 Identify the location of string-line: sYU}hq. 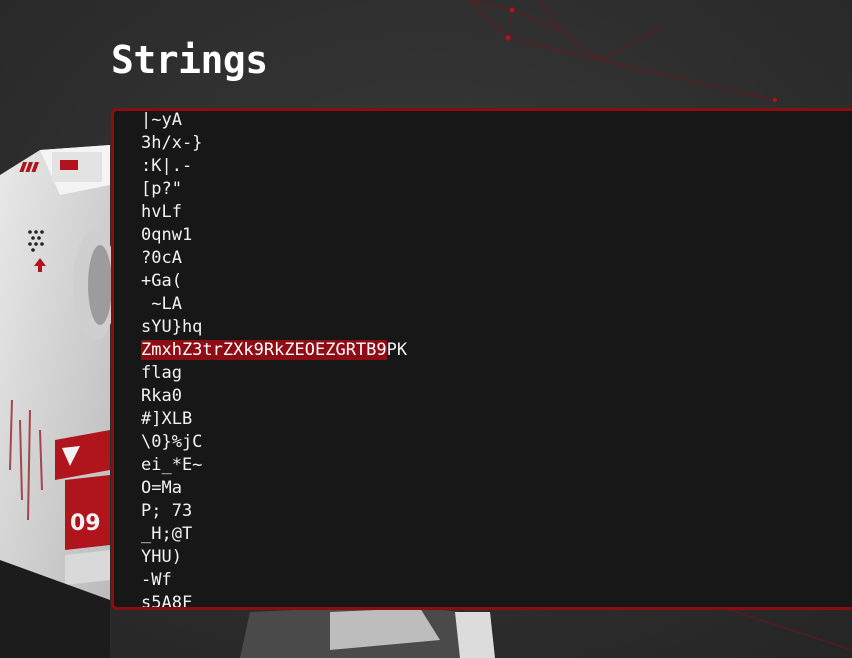
(496, 327).